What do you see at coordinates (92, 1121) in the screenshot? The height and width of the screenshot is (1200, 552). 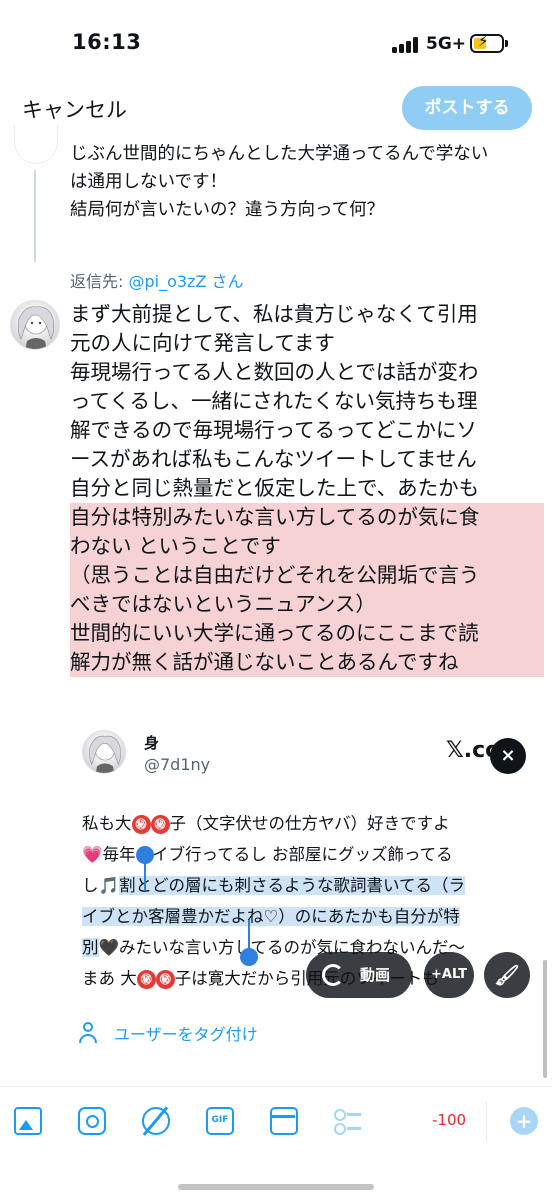 I see `camera-icon` at bounding box center [92, 1121].